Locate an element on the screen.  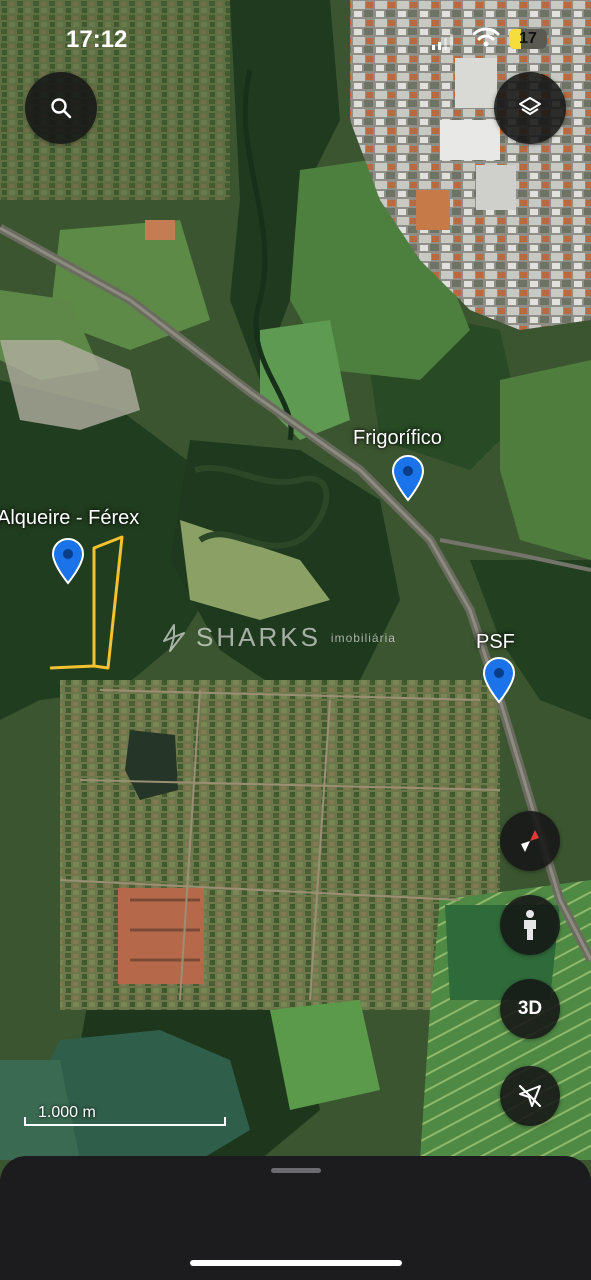
search-button is located at coordinates (61, 108).